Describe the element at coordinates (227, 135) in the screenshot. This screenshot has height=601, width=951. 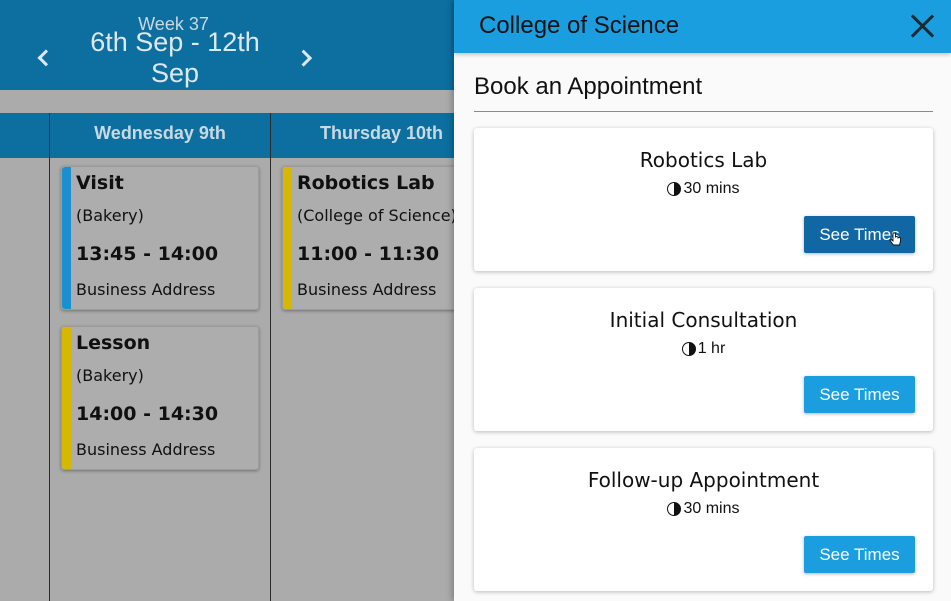
I see `day-header-row: Wednesday 9th Thursday 10th` at that location.